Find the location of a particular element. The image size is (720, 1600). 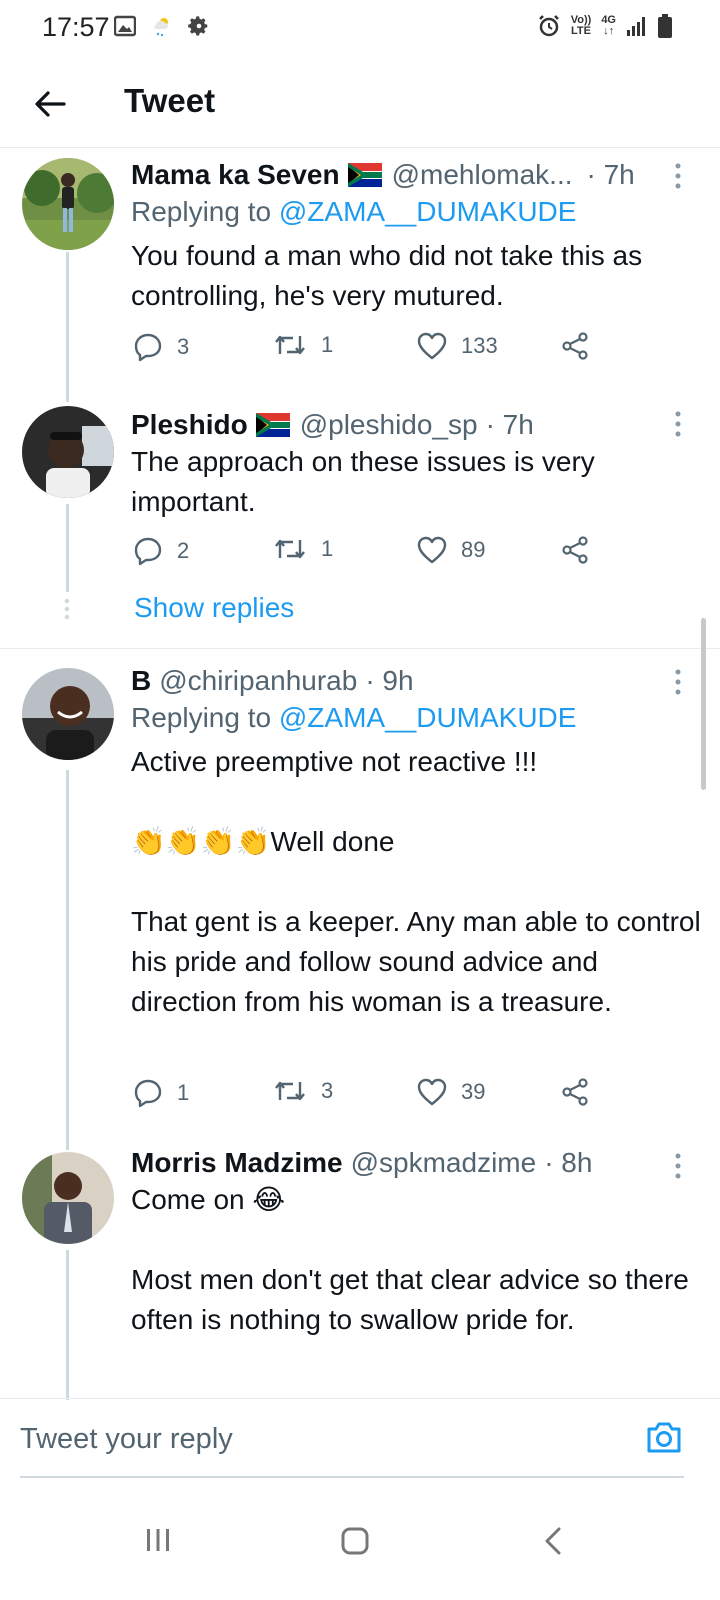

reply-input is located at coordinates (320, 1439).